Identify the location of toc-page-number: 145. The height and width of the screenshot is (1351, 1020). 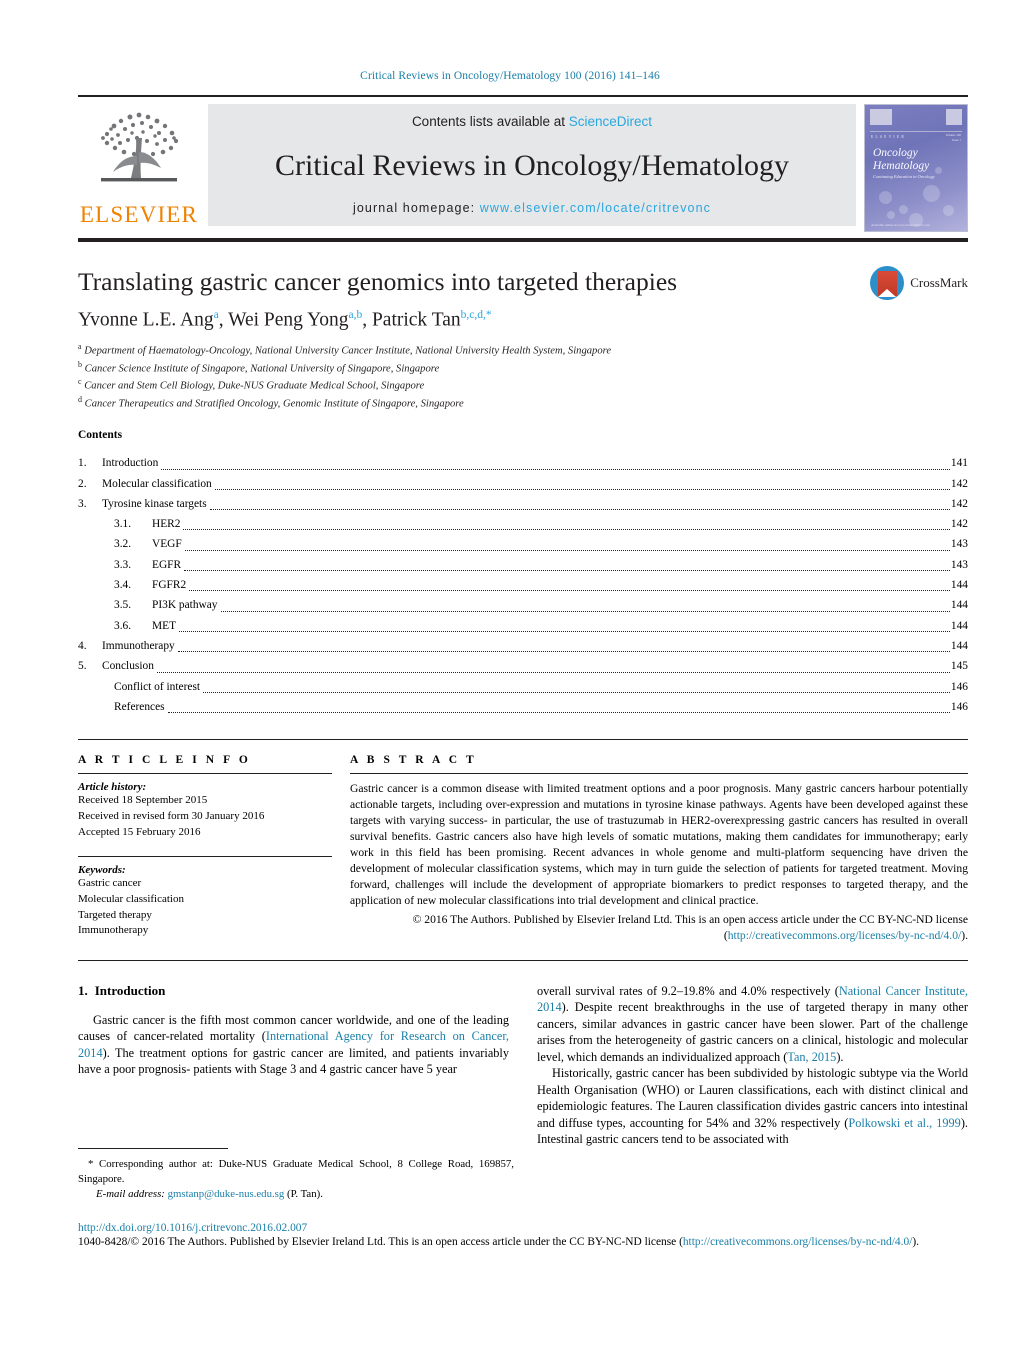
(959, 666).